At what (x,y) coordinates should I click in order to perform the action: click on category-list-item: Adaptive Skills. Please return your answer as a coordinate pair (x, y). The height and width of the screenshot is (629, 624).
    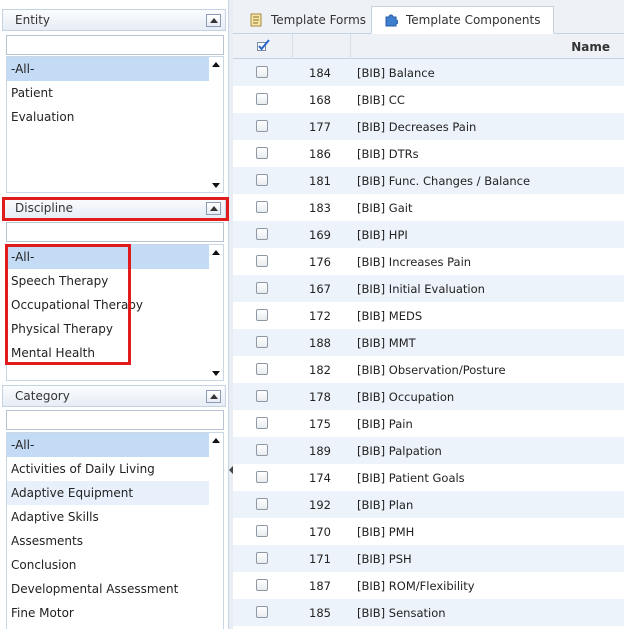
    Looking at the image, I should click on (108, 517).